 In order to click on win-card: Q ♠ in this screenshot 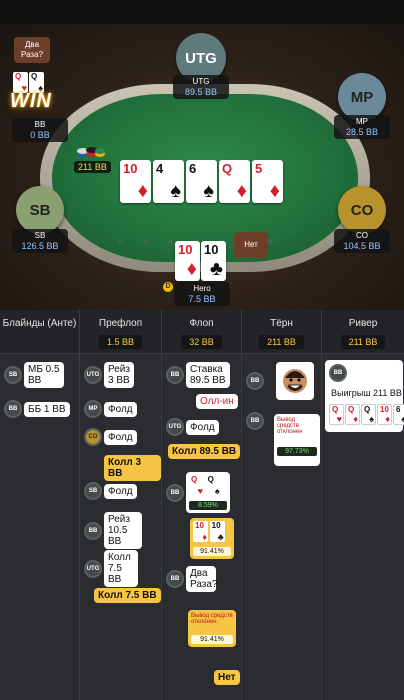, I will do `click(368, 414)`.